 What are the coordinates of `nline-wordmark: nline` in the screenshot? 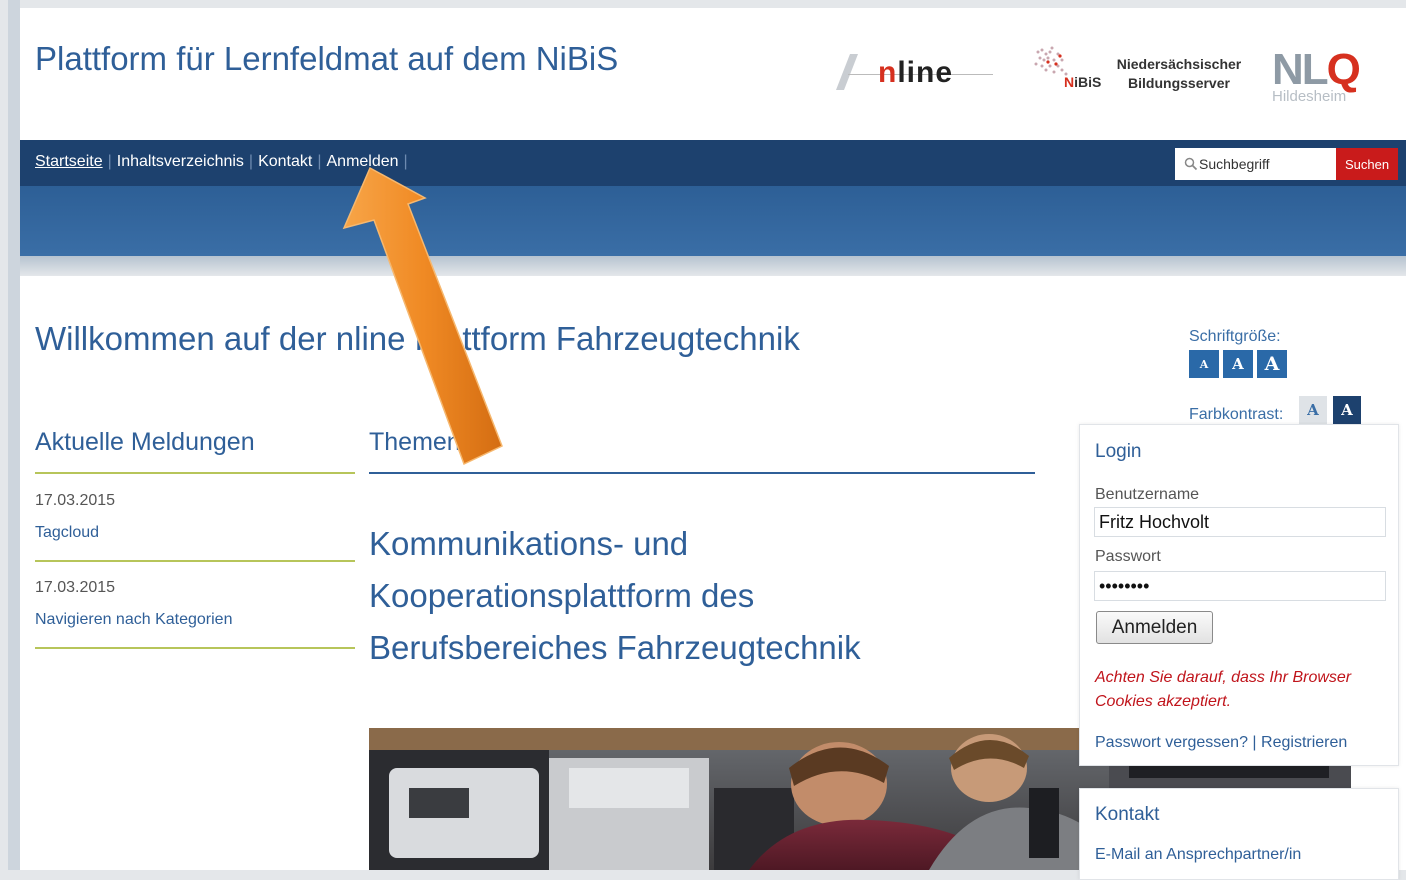 It's located at (916, 72).